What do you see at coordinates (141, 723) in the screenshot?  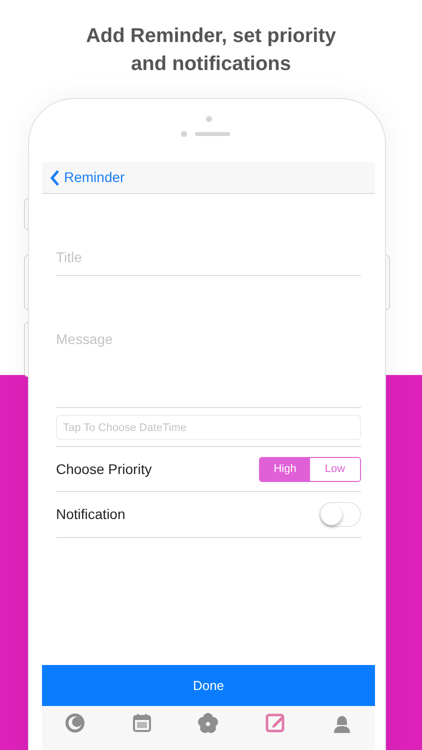 I see `calendar-icon` at bounding box center [141, 723].